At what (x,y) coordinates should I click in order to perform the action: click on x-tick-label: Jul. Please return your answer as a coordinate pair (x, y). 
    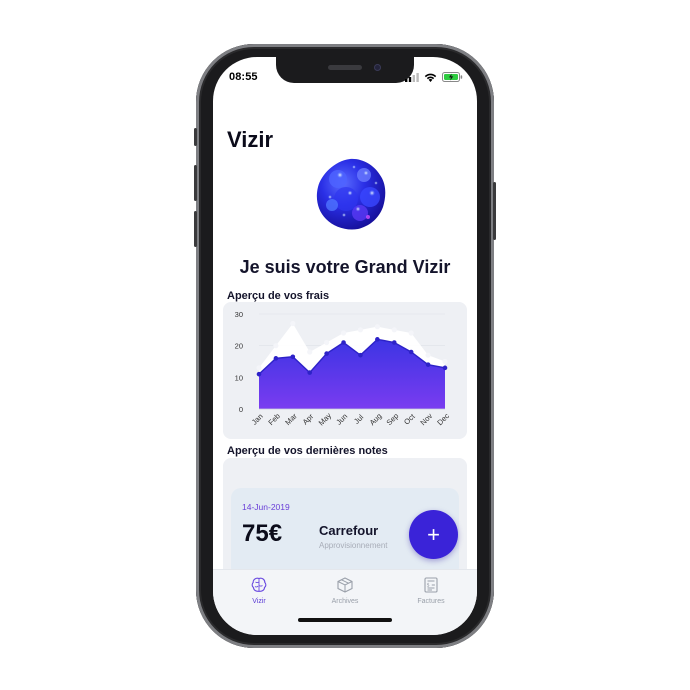
    Looking at the image, I should click on (358, 418).